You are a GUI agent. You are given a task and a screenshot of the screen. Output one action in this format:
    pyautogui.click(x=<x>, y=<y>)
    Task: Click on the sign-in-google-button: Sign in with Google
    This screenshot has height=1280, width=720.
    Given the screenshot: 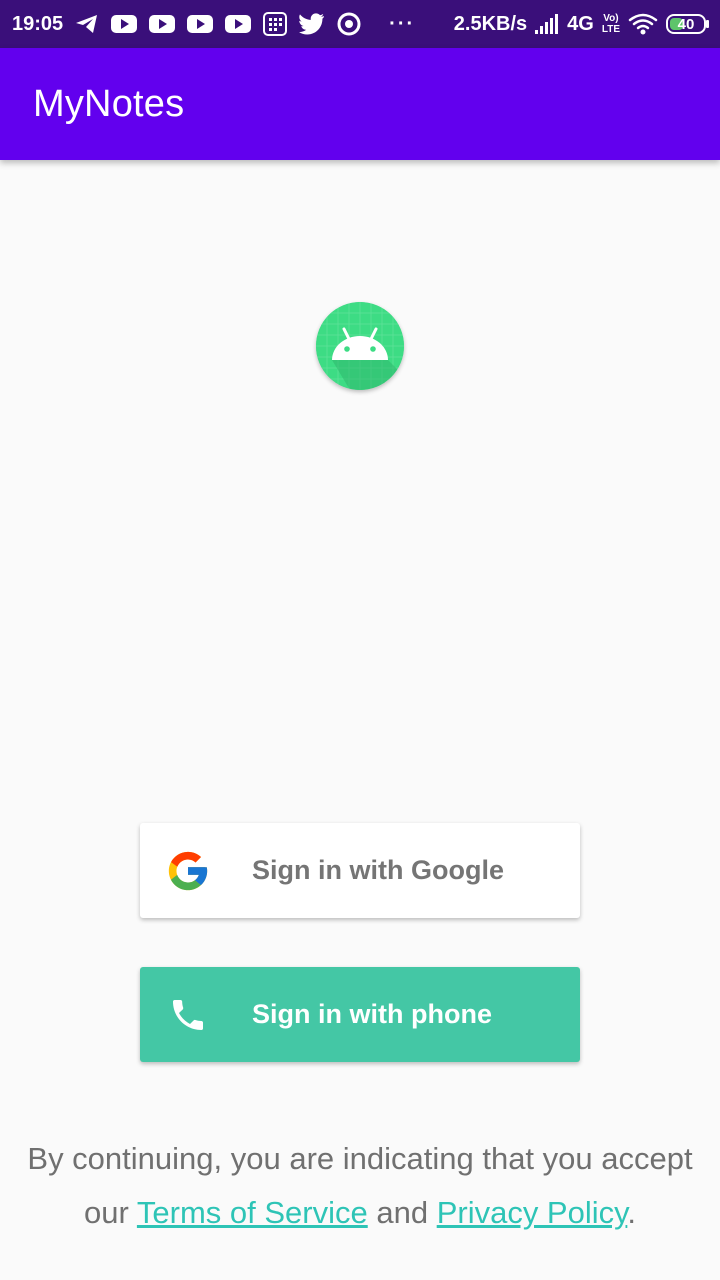 What is the action you would take?
    pyautogui.click(x=360, y=870)
    